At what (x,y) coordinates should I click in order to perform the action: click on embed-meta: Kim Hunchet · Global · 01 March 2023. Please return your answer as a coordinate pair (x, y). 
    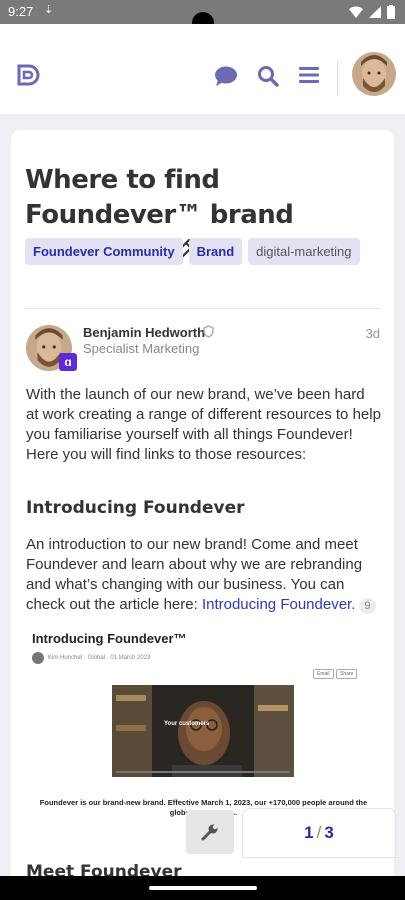
    Looking at the image, I should click on (99, 658).